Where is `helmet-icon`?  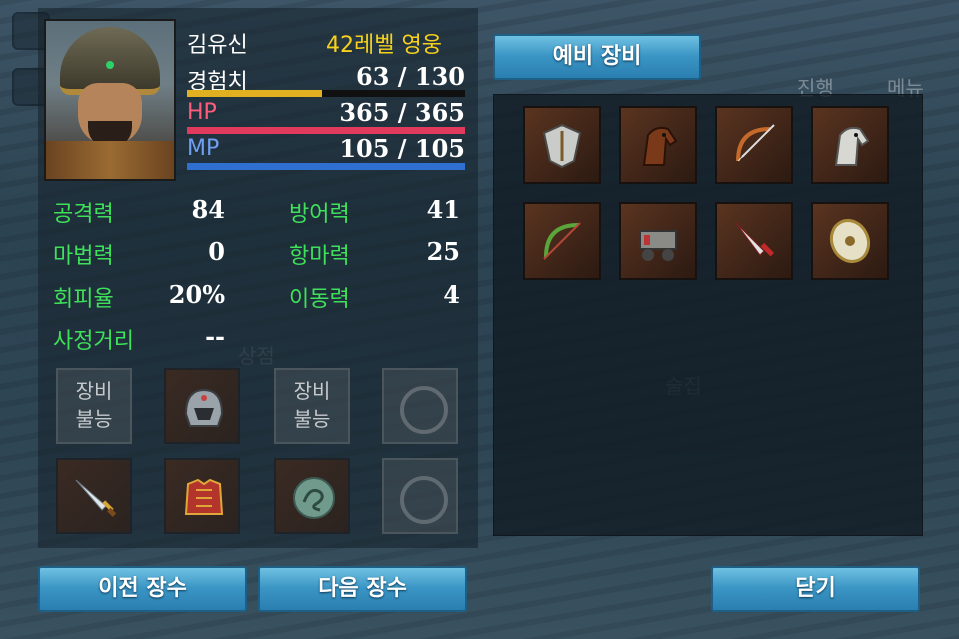 helmet-icon is located at coordinates (204, 407).